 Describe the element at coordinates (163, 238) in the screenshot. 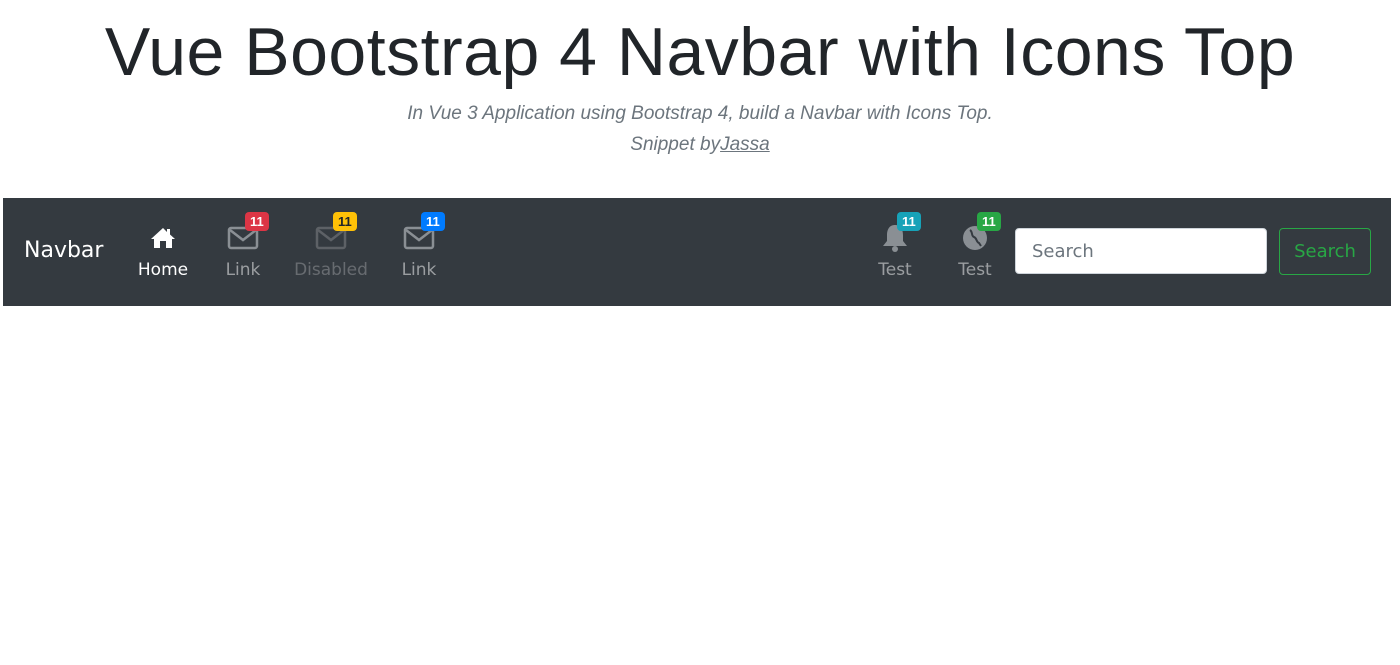

I see `home-icon` at that location.